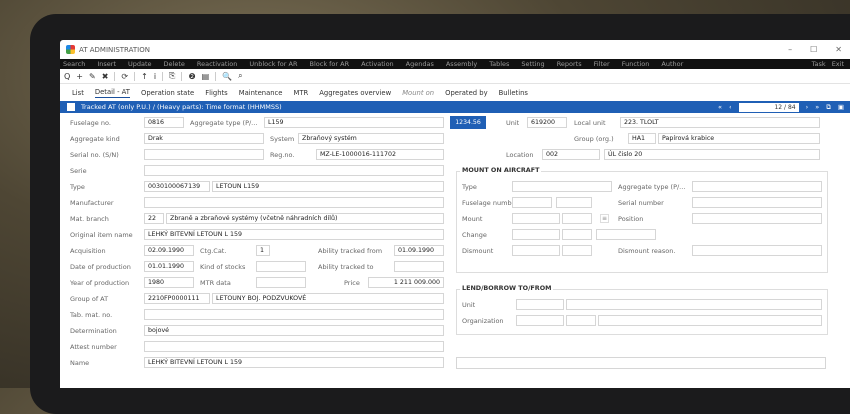 This screenshot has height=414, width=850. Describe the element at coordinates (694, 304) in the screenshot. I see `lend-unit-field` at that location.